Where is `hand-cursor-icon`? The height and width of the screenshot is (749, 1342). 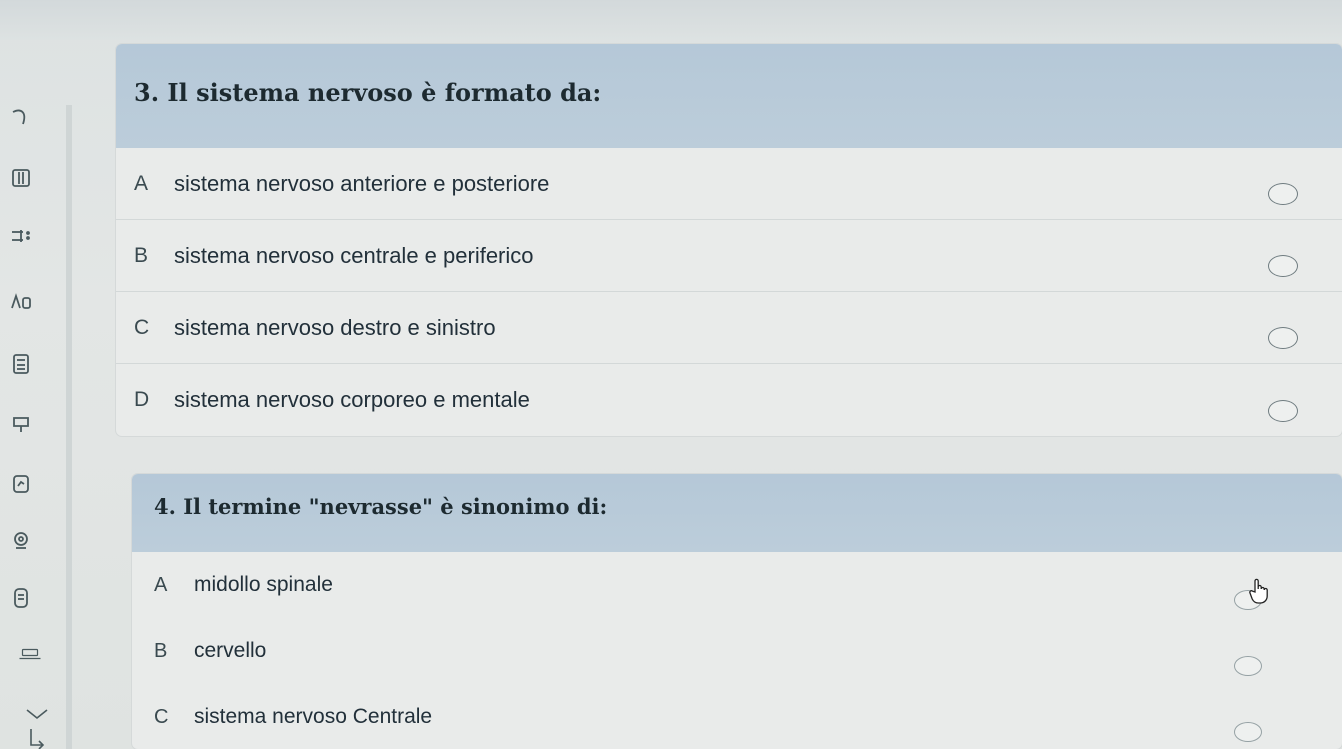
hand-cursor-icon is located at coordinates (1259, 591).